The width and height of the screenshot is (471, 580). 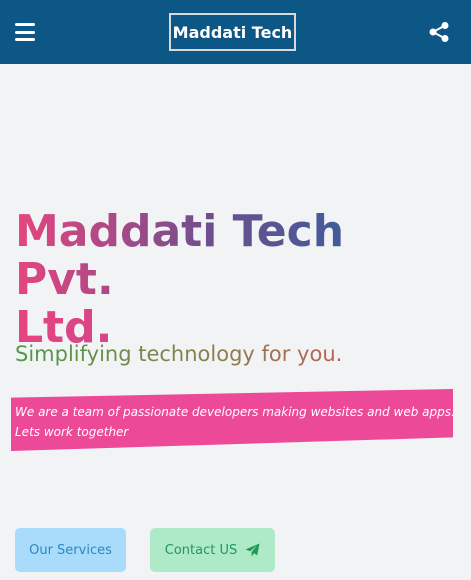 I want to click on our-services-label: Our Services, so click(x=70, y=550).